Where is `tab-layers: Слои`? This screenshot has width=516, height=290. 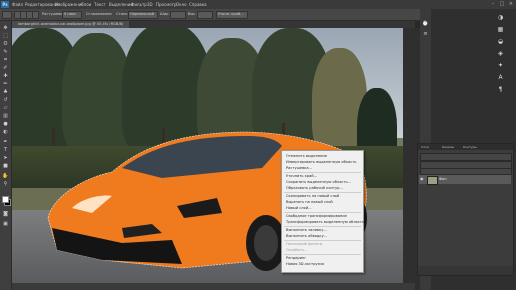
tab-layers: Слои is located at coordinates (425, 147).